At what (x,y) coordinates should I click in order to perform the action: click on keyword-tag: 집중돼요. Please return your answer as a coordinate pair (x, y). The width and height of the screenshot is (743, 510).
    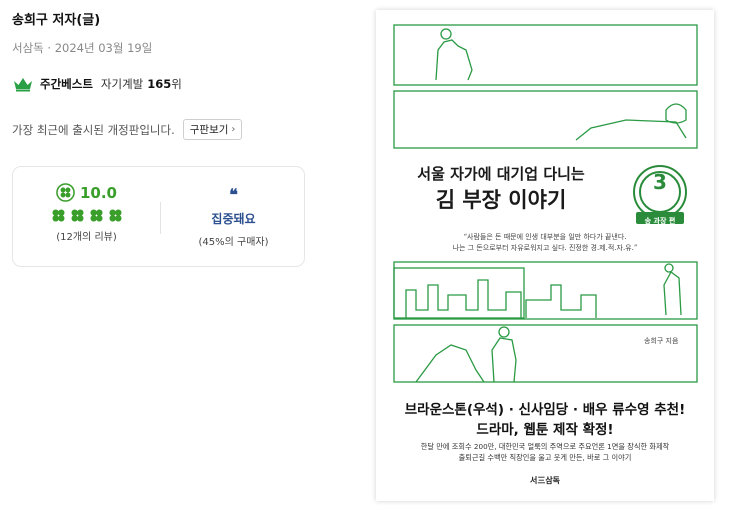
    Looking at the image, I should click on (233, 219).